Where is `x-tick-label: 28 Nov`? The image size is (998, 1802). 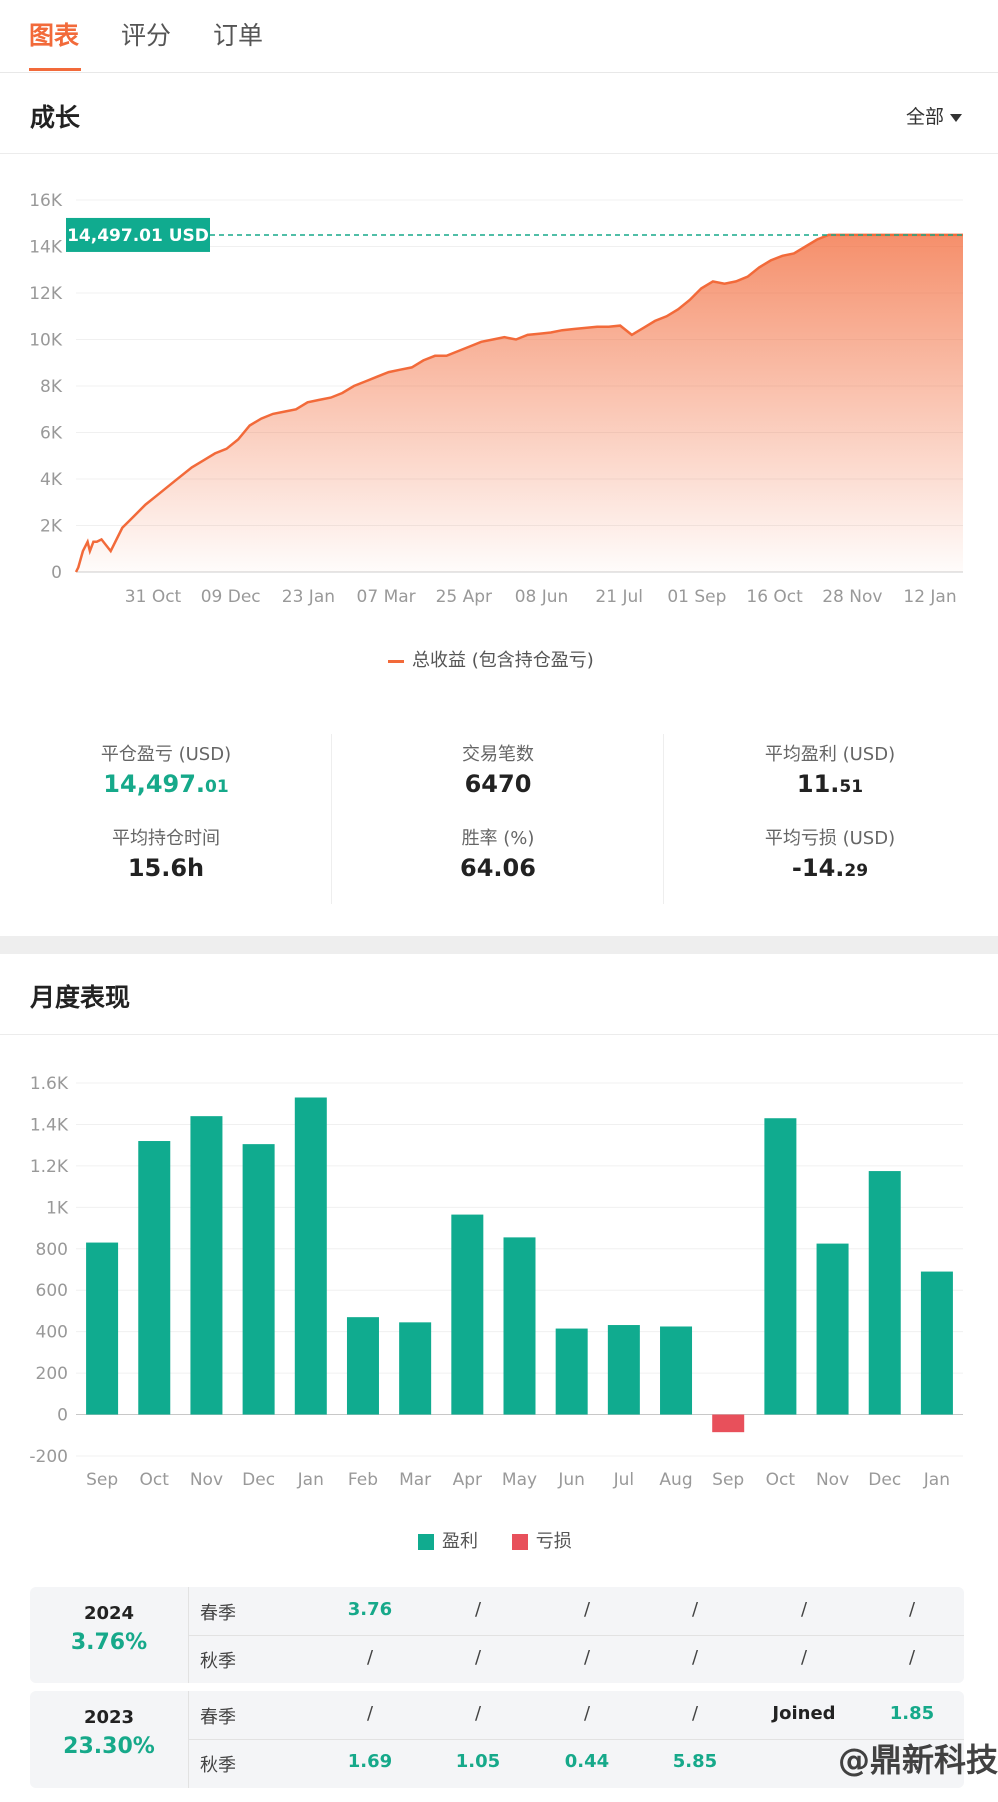 x-tick-label: 28 Nov is located at coordinates (852, 597).